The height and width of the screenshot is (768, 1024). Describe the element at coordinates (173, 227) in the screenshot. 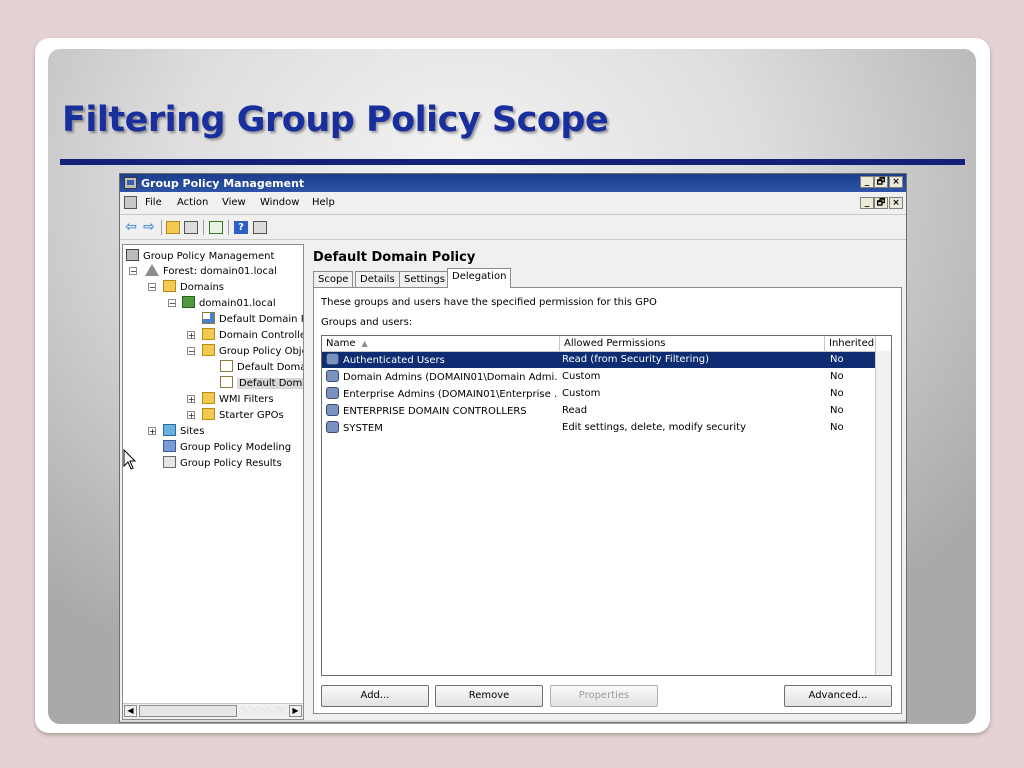

I see `up-folder-icon` at that location.